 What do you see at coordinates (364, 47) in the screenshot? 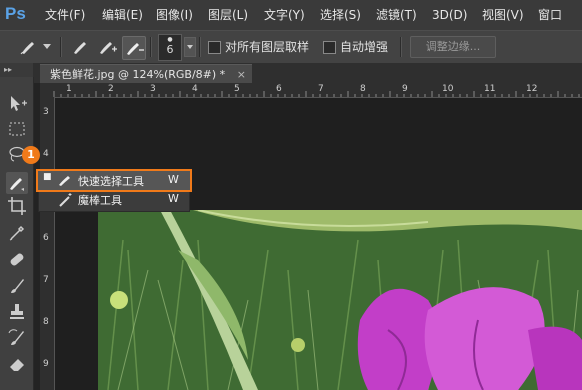
I see `auto-enhance-label: 自动增强` at bounding box center [364, 47].